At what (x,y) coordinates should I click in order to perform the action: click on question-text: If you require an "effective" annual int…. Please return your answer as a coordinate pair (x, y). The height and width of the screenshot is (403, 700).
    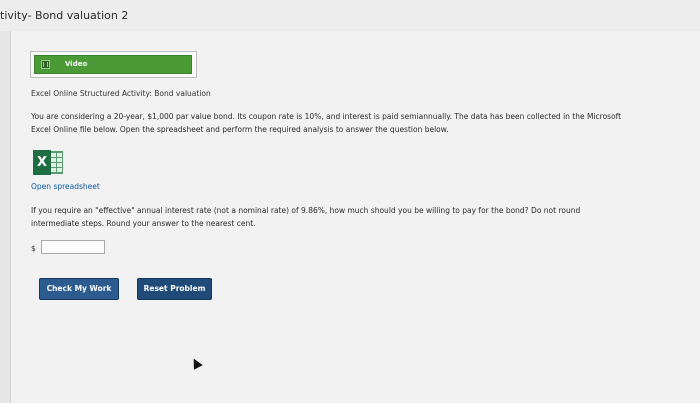
    Looking at the image, I should click on (361, 217).